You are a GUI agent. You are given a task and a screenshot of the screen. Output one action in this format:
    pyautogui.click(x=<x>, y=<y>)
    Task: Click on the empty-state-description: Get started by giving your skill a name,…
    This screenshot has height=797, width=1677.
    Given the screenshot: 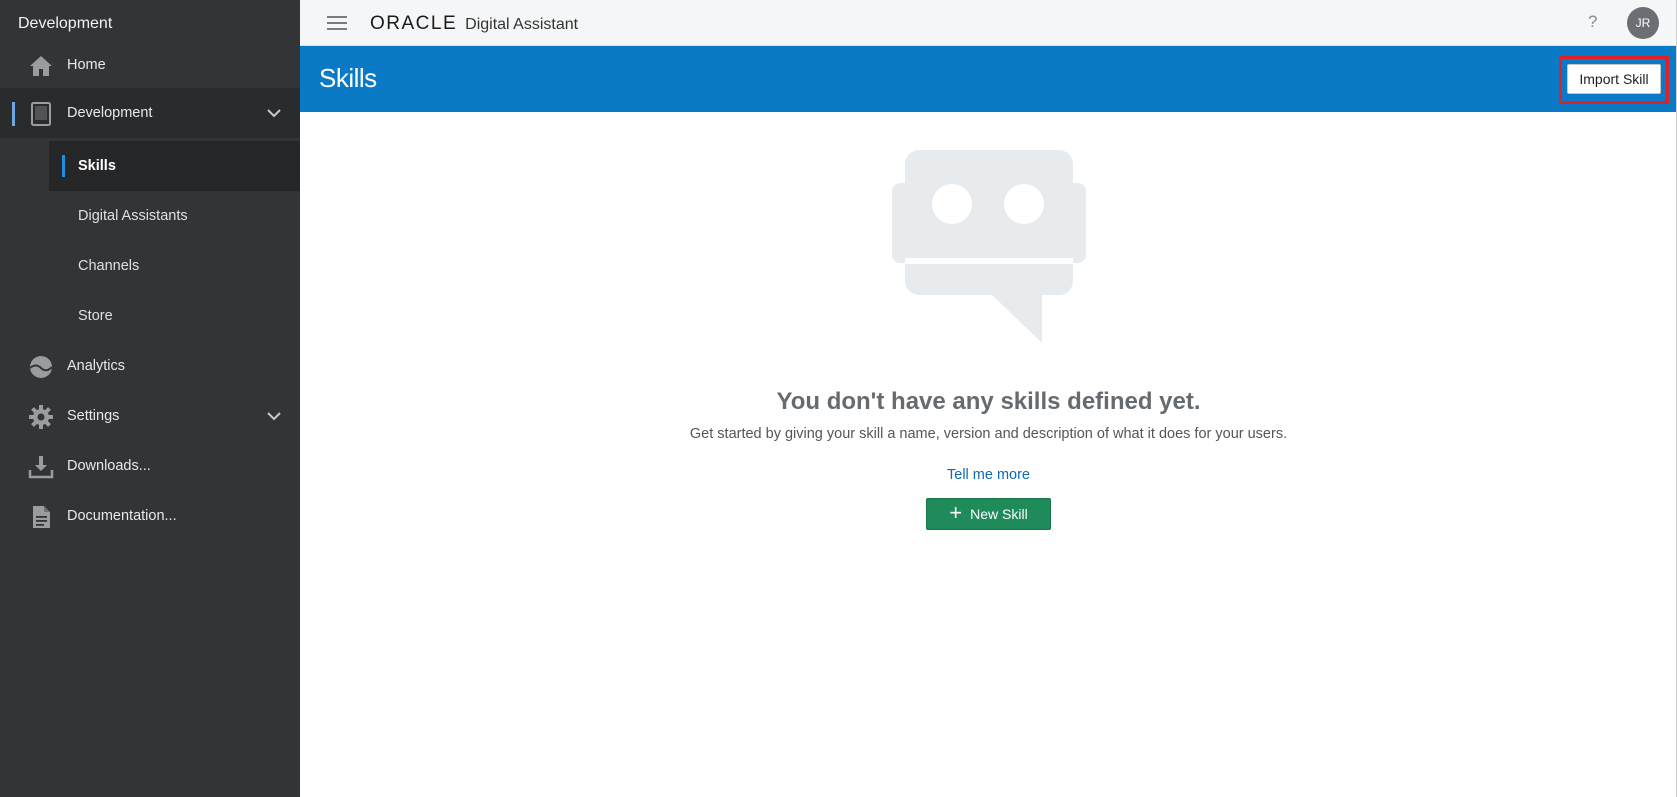 What is the action you would take?
    pyautogui.click(x=988, y=434)
    